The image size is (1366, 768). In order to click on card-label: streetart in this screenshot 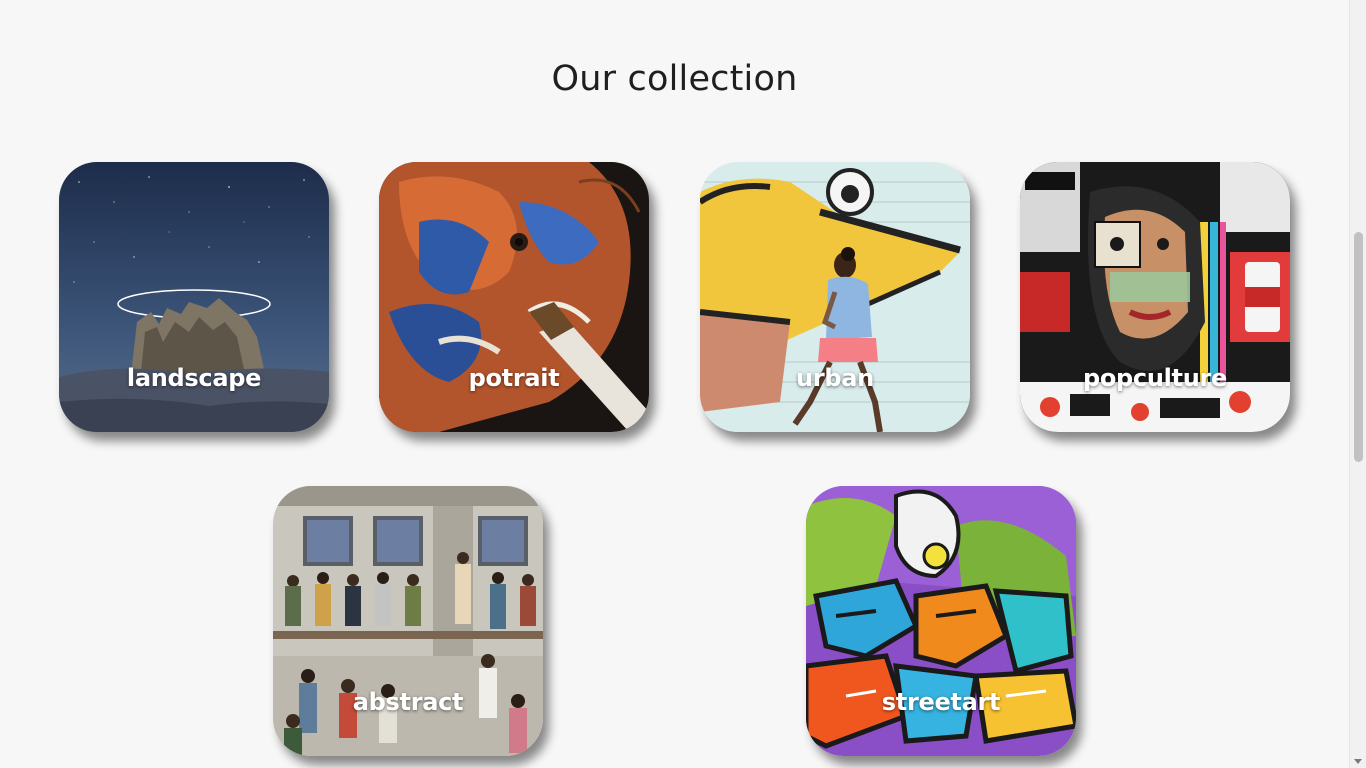, I will do `click(941, 702)`.